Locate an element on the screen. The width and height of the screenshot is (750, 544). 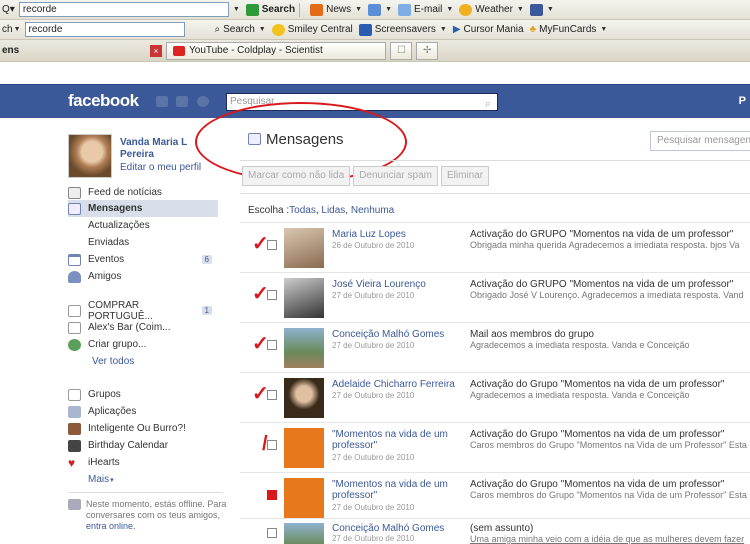
group-count-badge: 1 is located at coordinates (206, 310).